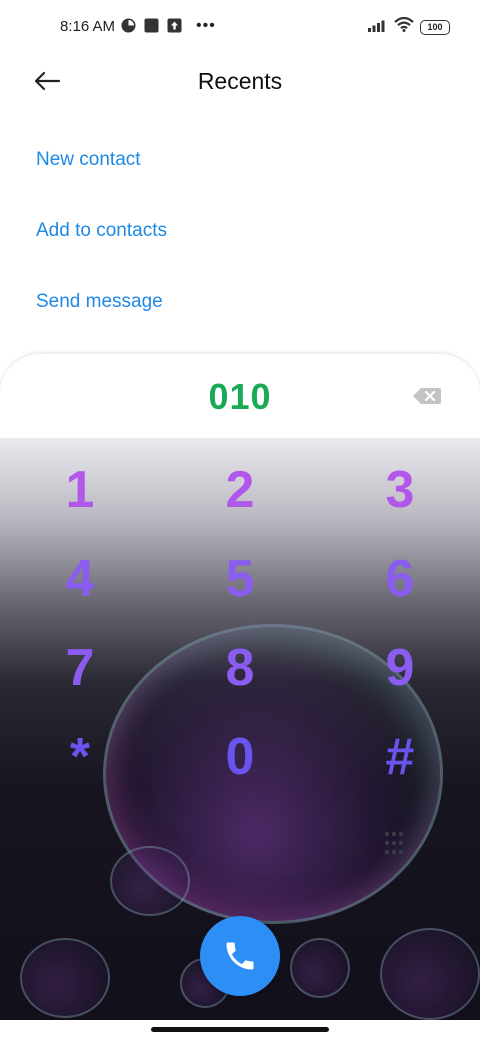 This screenshot has height=1040, width=480. I want to click on square-notification-icon, so click(151, 25).